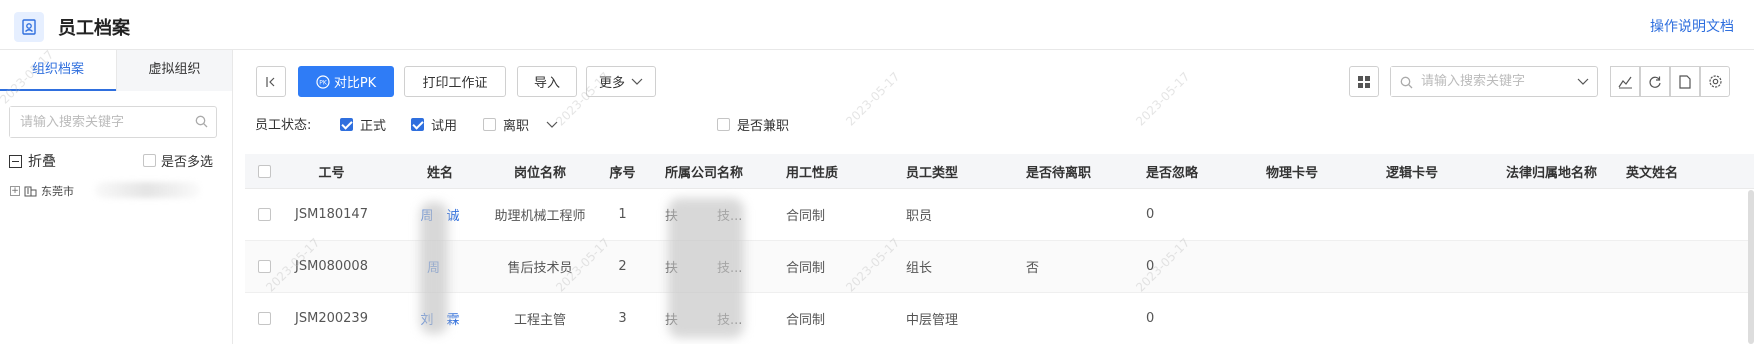 The height and width of the screenshot is (344, 1754). I want to click on org-search-input, so click(100, 122).